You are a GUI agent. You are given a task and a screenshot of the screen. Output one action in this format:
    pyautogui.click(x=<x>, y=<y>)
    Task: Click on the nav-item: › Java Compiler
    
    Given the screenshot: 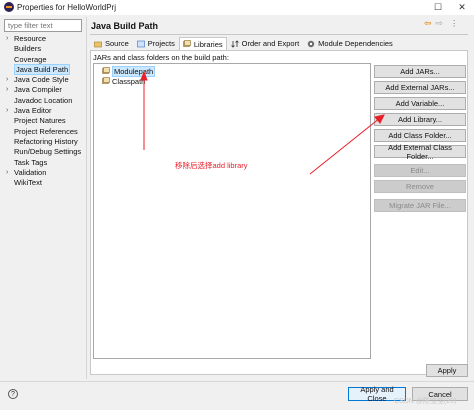 What is the action you would take?
    pyautogui.click(x=44, y=90)
    